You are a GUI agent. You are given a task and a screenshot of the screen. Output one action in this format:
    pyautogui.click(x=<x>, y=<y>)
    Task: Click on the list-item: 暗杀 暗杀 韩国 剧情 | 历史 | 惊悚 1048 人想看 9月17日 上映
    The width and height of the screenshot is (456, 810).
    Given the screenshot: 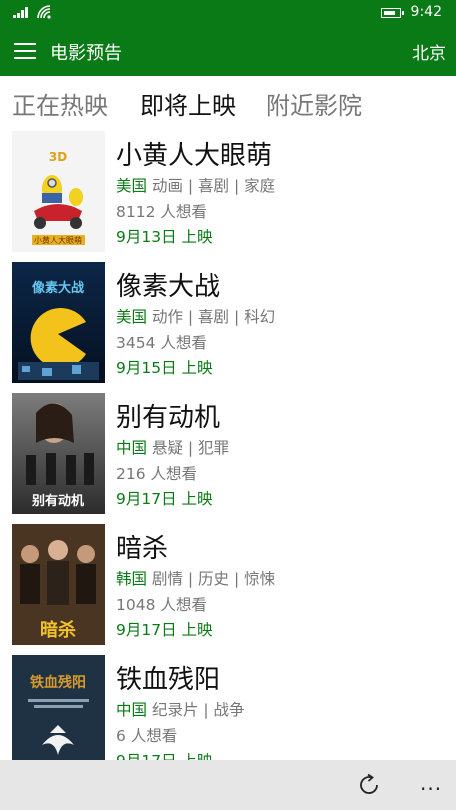 What is the action you would take?
    pyautogui.click(x=228, y=584)
    